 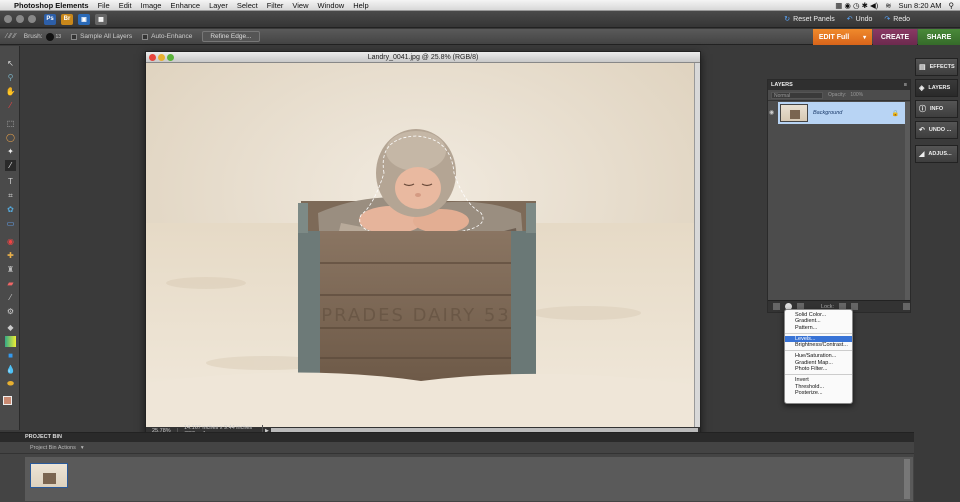 What do you see at coordinates (10, 195) in the screenshot?
I see `crop-tool-icon: ⌗` at bounding box center [10, 195].